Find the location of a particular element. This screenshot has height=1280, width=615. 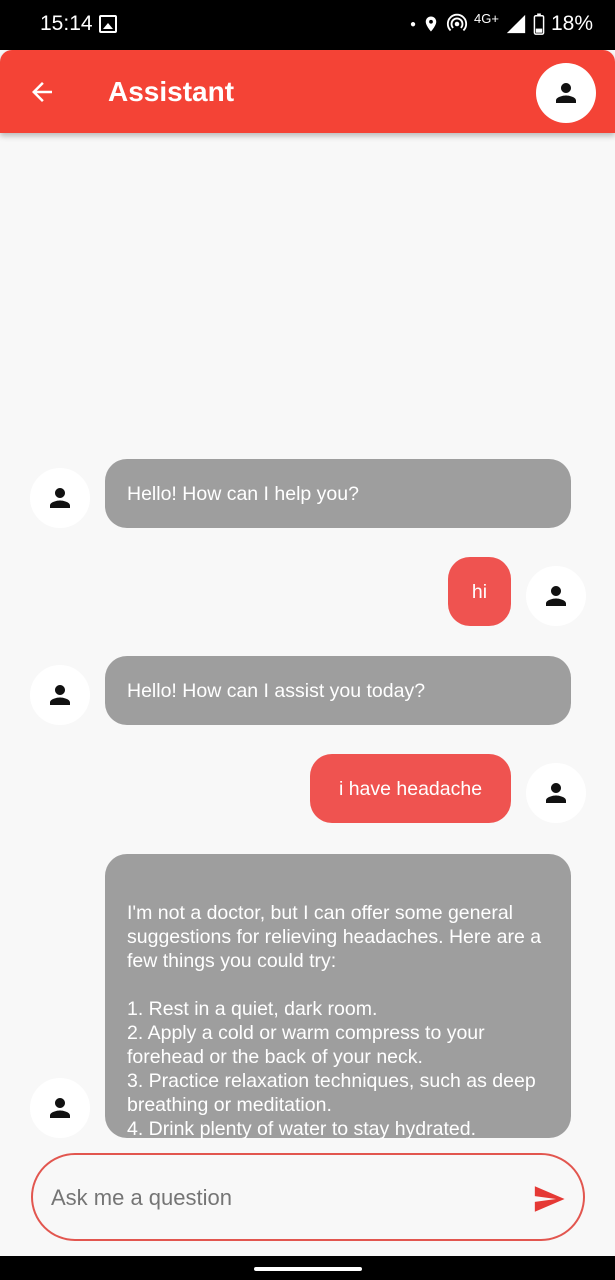

hotspot-icon is located at coordinates (457, 22).